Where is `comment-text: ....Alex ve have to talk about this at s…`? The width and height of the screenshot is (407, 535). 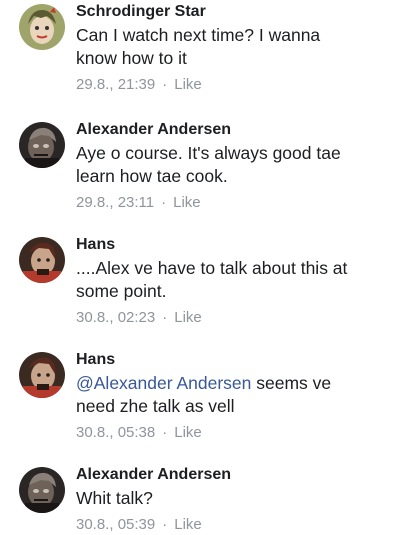 comment-text: ....Alex ve have to talk about this at s… is located at coordinates (236, 280).